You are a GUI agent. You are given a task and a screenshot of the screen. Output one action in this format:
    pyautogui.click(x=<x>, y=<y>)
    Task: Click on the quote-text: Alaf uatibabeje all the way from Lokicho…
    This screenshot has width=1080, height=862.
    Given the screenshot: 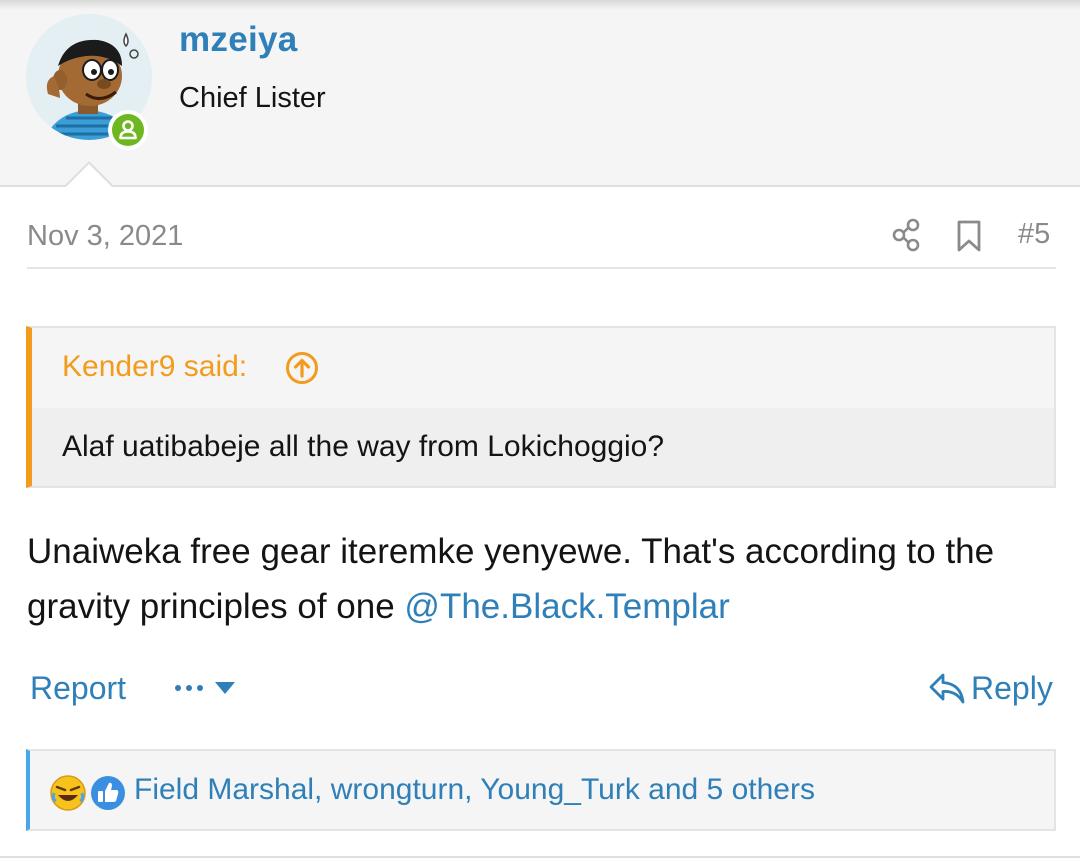 What is the action you would take?
    pyautogui.click(x=363, y=446)
    